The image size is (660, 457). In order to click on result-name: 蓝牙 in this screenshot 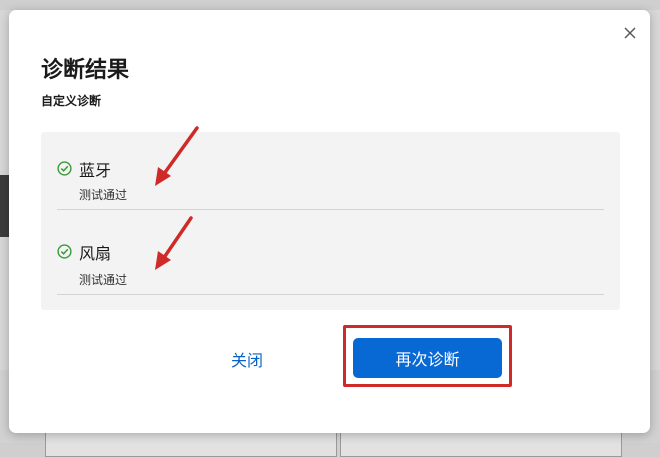, I will do `click(95, 170)`.